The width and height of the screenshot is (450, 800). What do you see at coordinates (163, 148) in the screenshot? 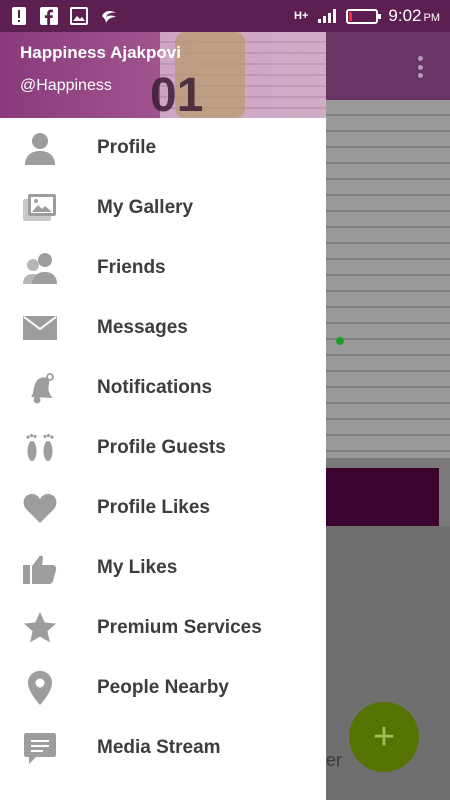
I see `menu-item-profile: Profile` at bounding box center [163, 148].